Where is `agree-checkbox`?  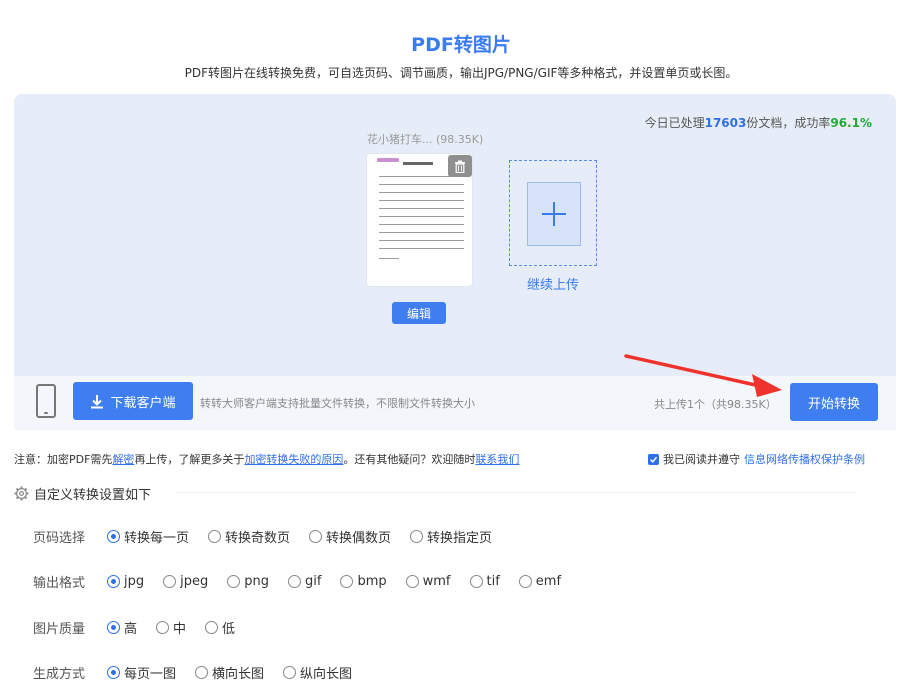 agree-checkbox is located at coordinates (653, 459).